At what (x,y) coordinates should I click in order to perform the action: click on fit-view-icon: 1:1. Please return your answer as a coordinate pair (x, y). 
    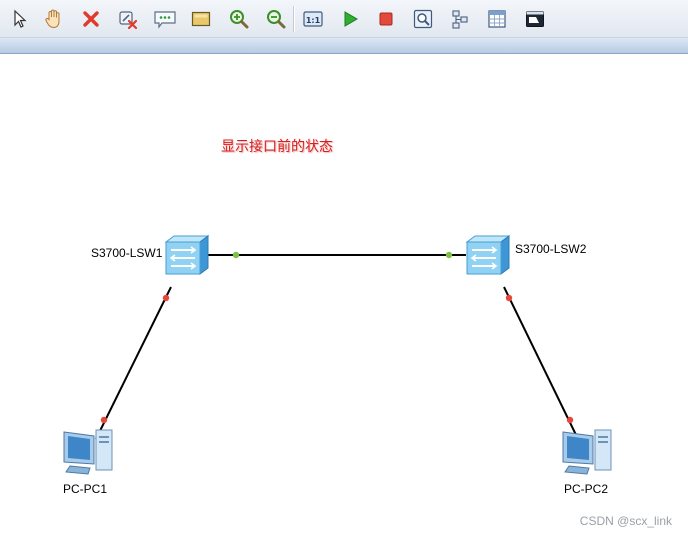
    Looking at the image, I should click on (313, 19).